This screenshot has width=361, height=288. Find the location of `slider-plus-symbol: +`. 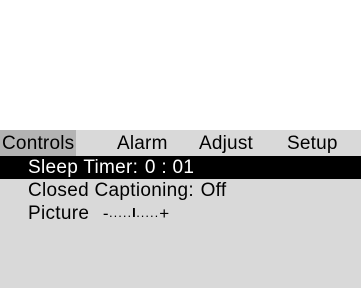

slider-plus-symbol: + is located at coordinates (164, 213).